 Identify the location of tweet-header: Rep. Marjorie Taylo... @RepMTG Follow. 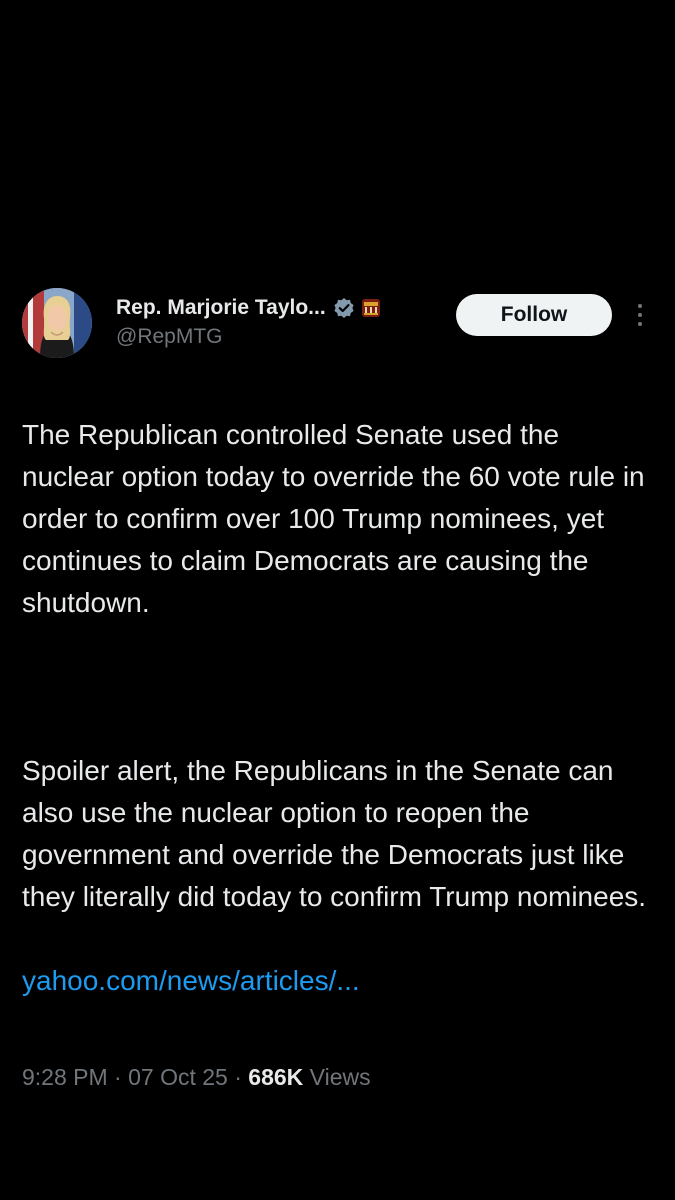
(337, 322).